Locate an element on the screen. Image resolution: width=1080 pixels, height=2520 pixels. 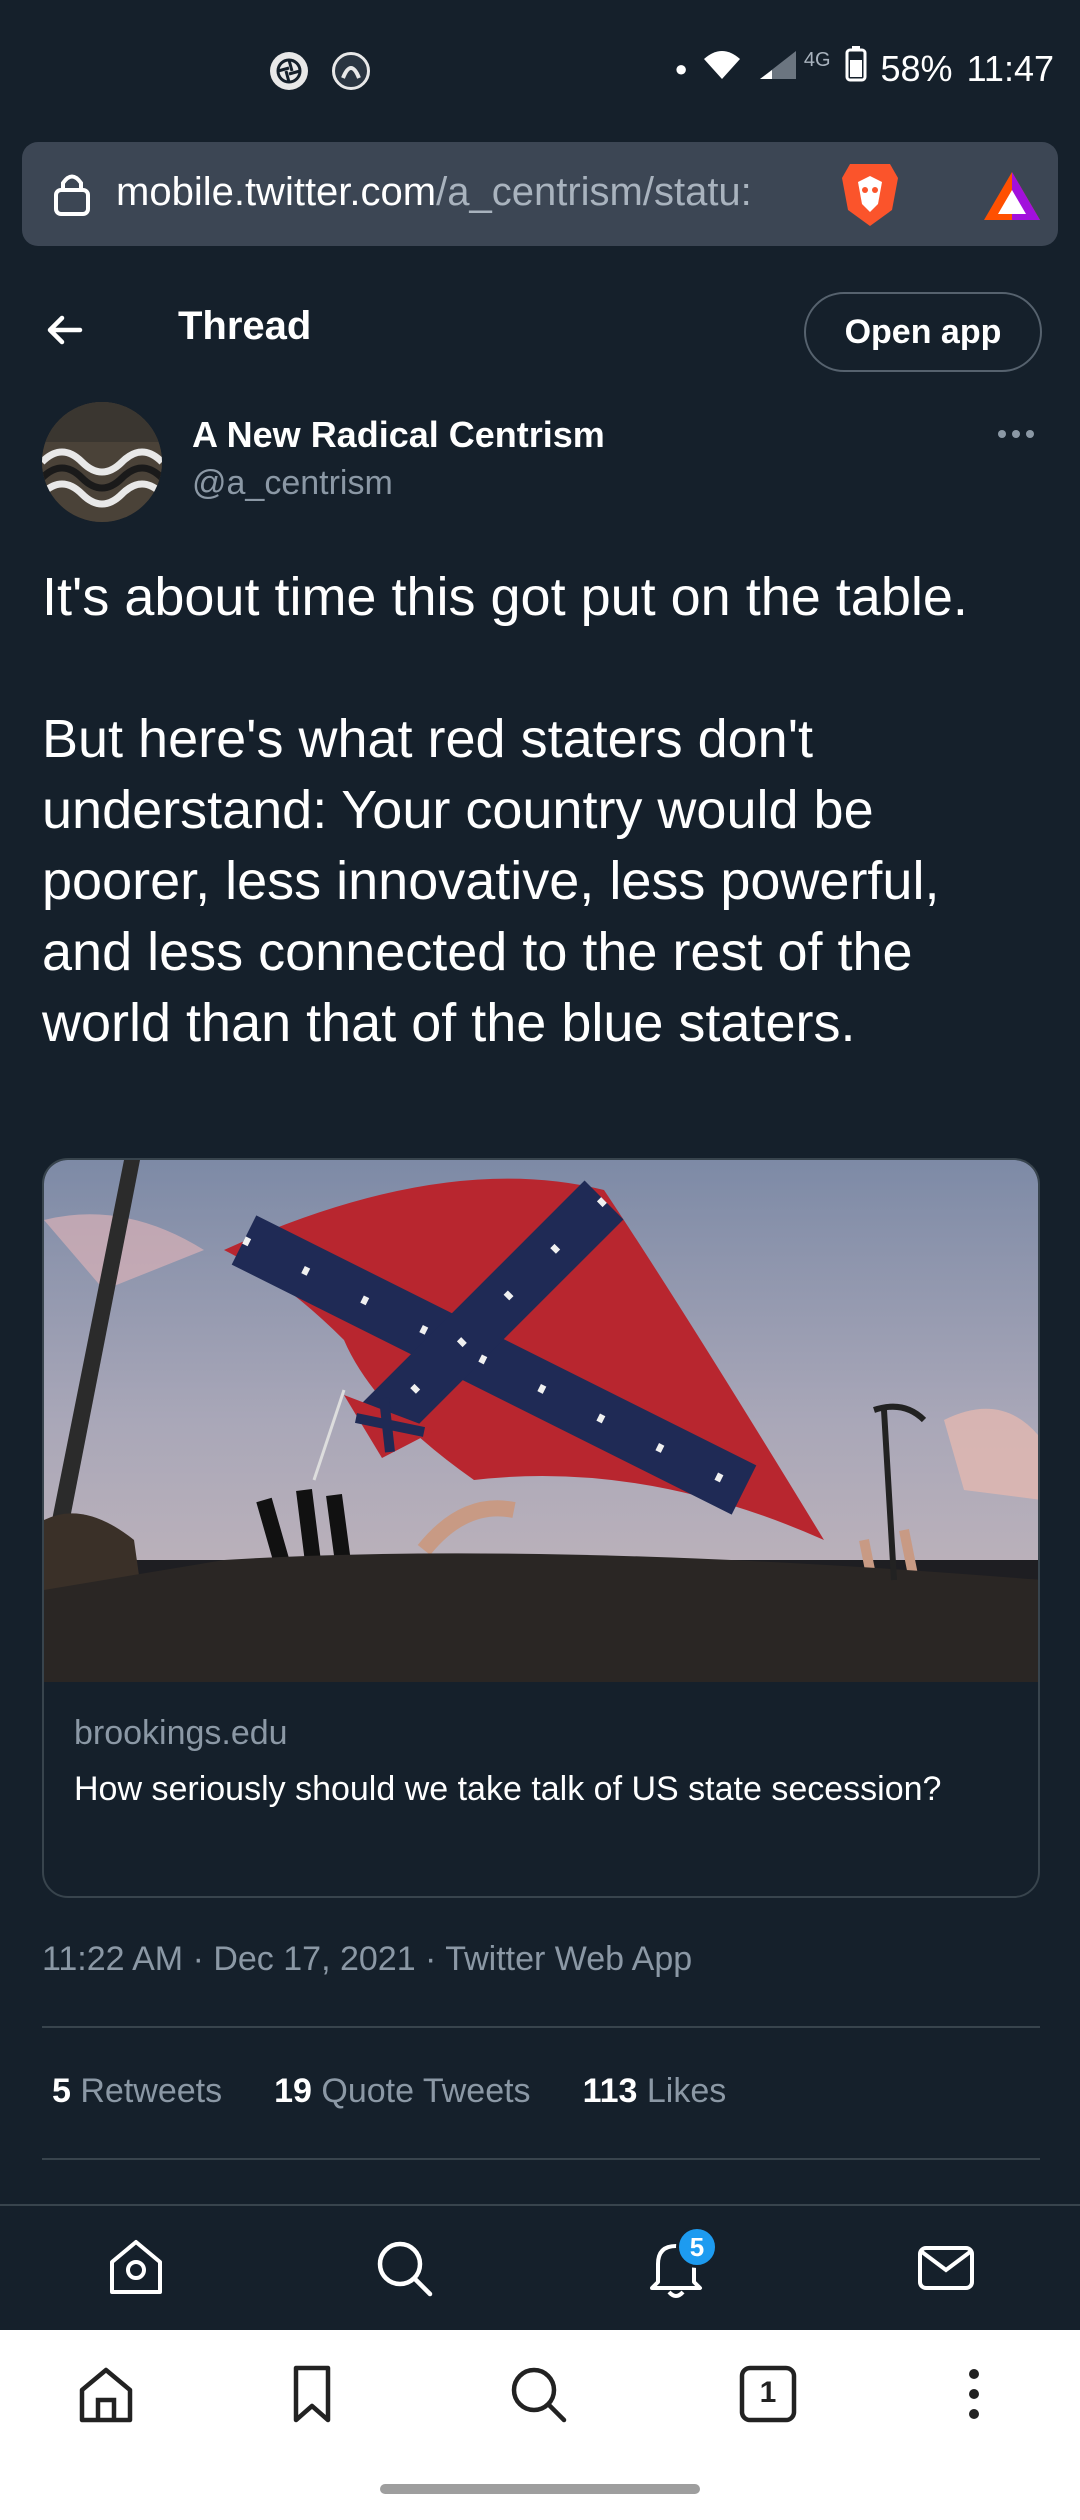
likes-label: Likes is located at coordinates (686, 2091).